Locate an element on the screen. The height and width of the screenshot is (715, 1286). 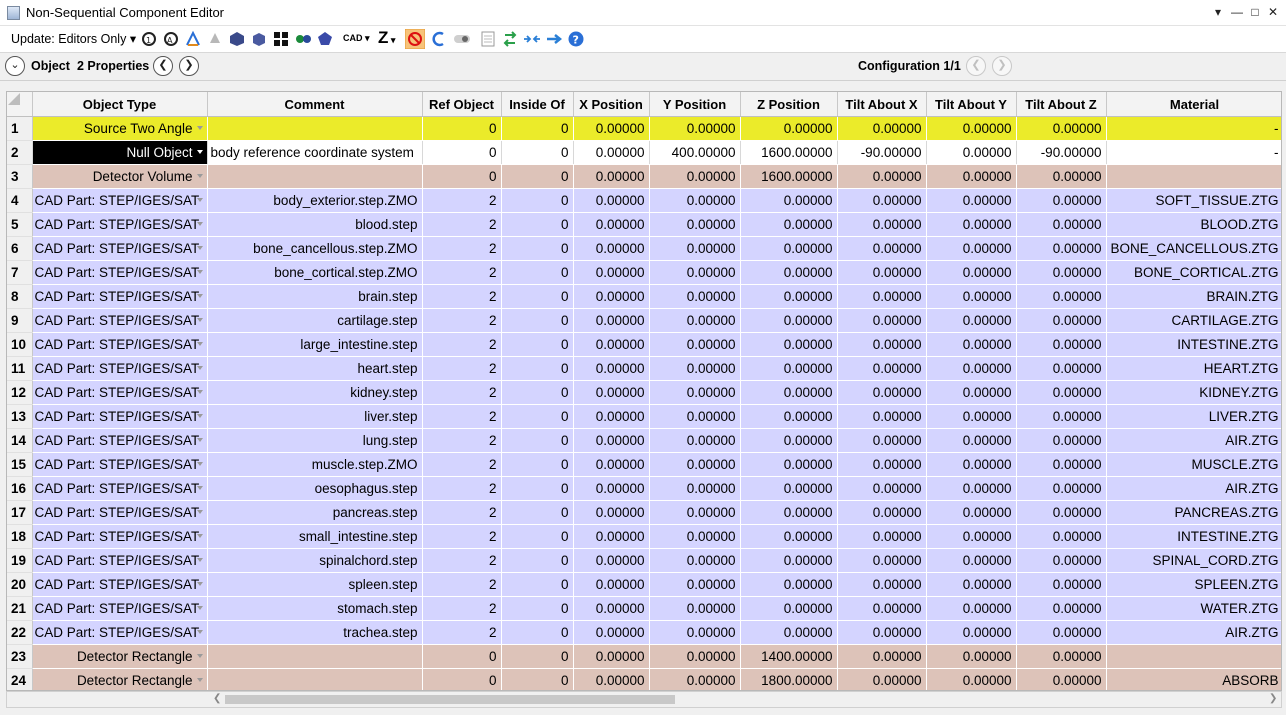
col-header: Material is located at coordinates (1193, 104).